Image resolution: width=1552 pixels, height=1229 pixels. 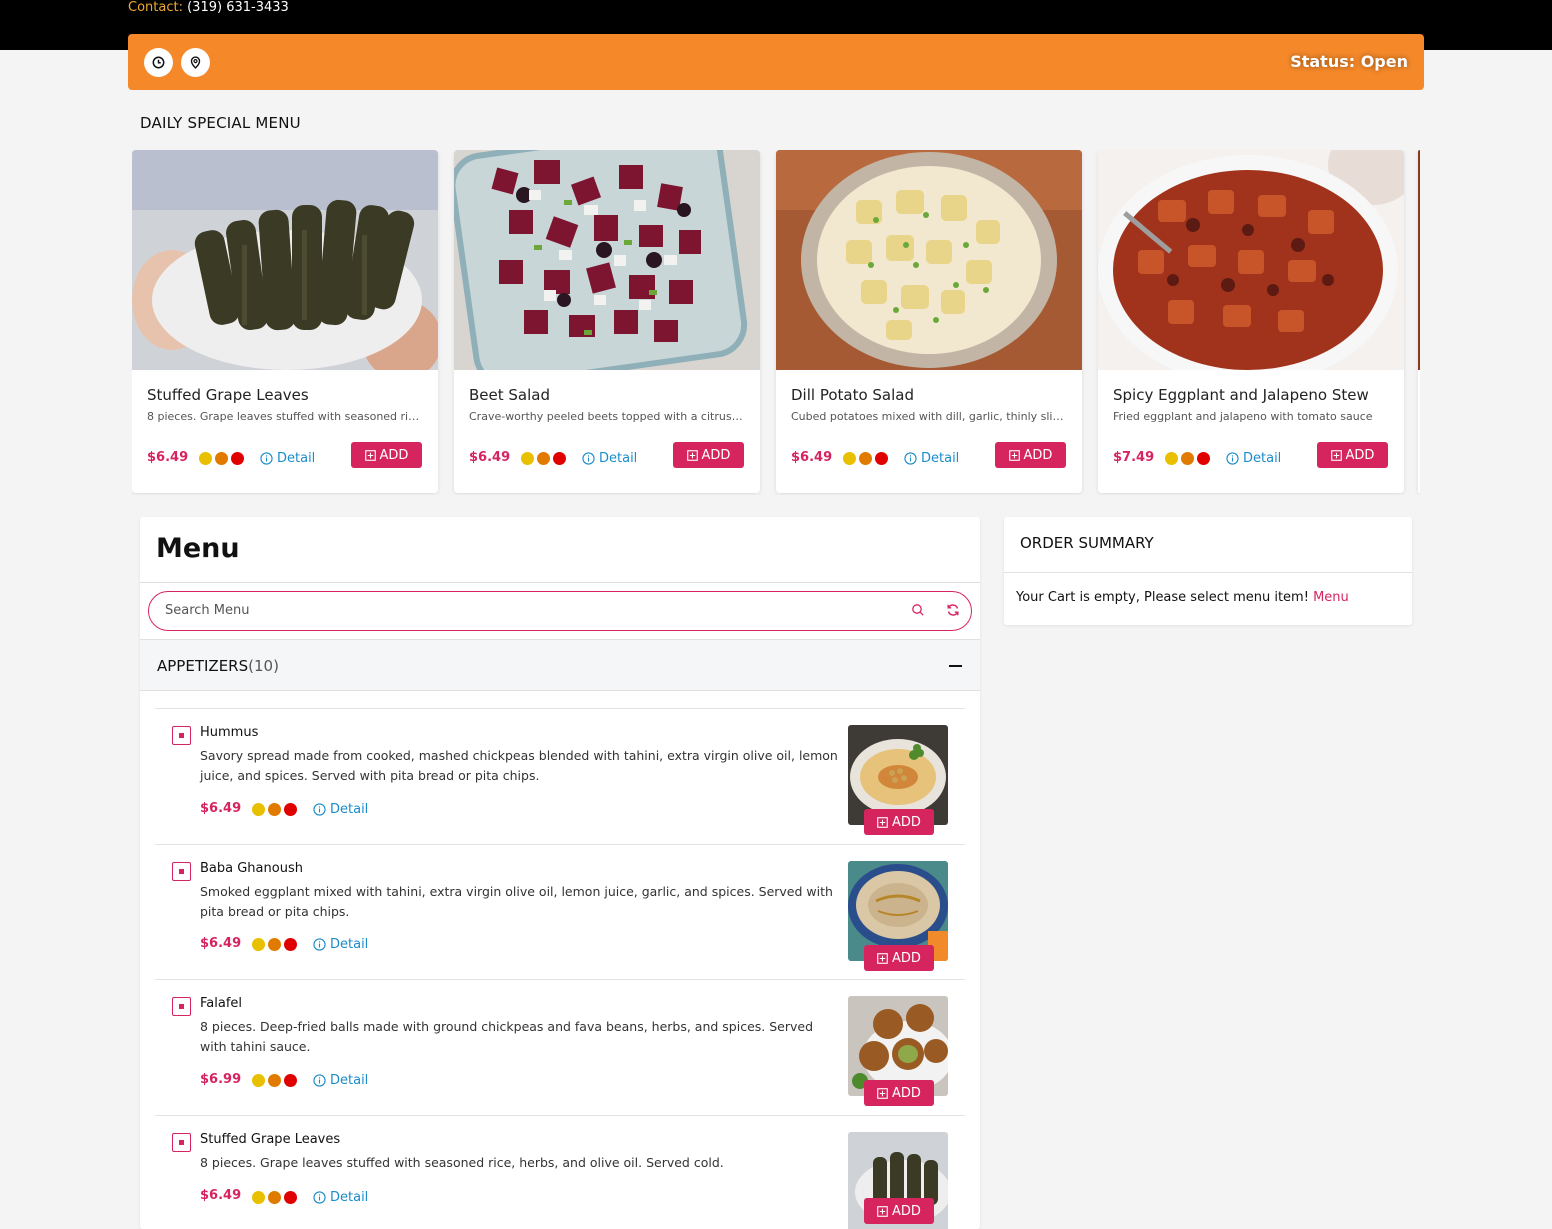 I want to click on location-pin-icon, so click(x=195, y=62).